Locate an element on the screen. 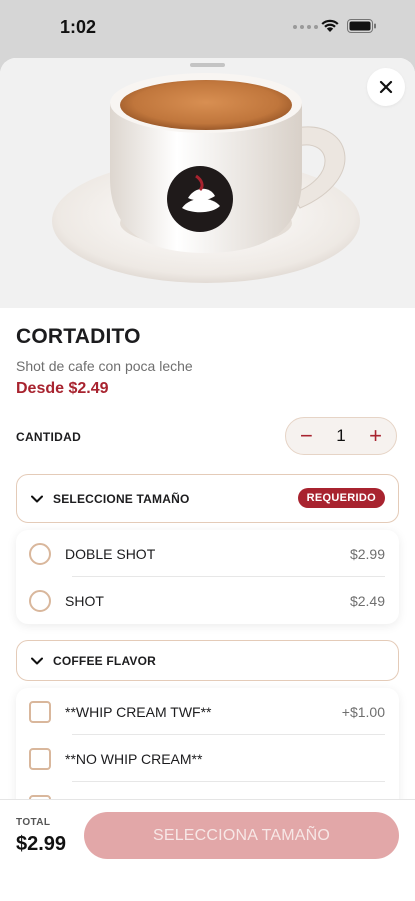 The image size is (415, 901). list-item: **WHIP CREAM TWF** +$1.00 is located at coordinates (207, 711).